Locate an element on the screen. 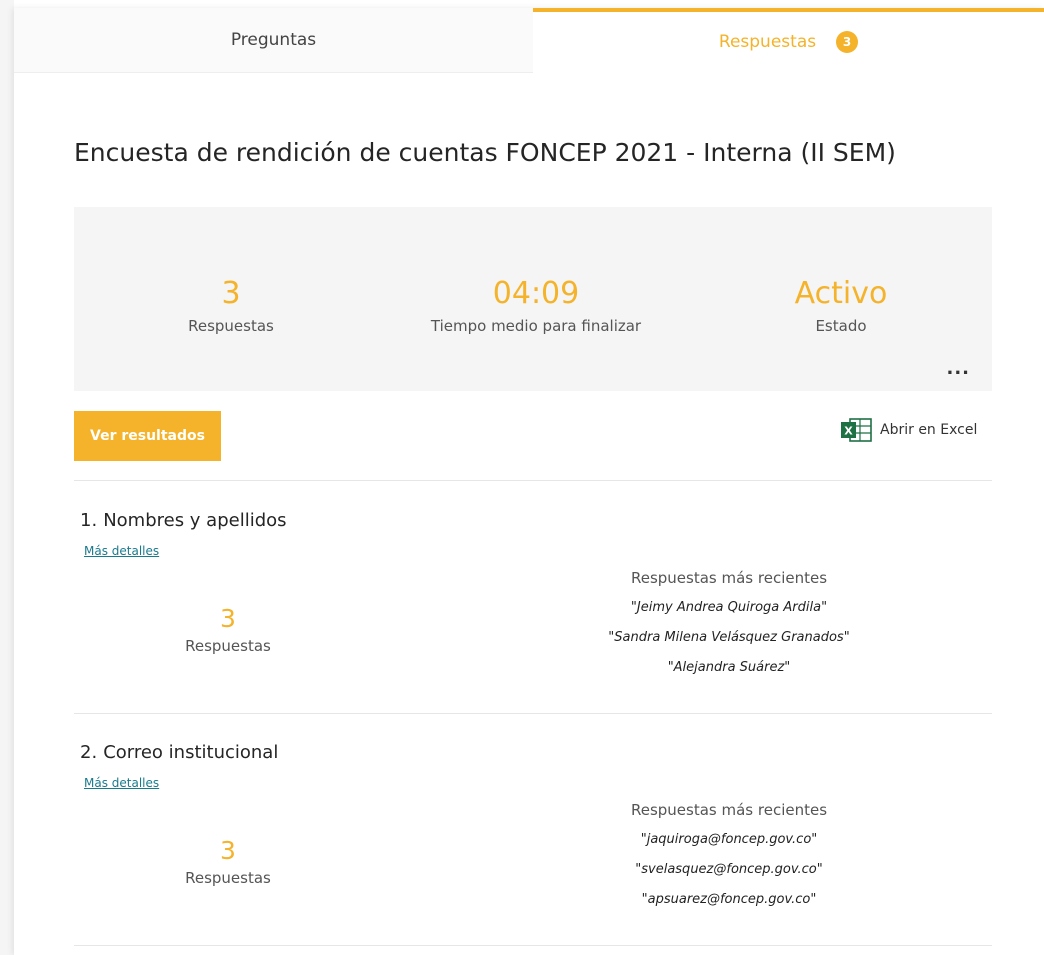  recent-response-item: "Jeimy Andrea Quiroga Ardila" is located at coordinates (729, 607).